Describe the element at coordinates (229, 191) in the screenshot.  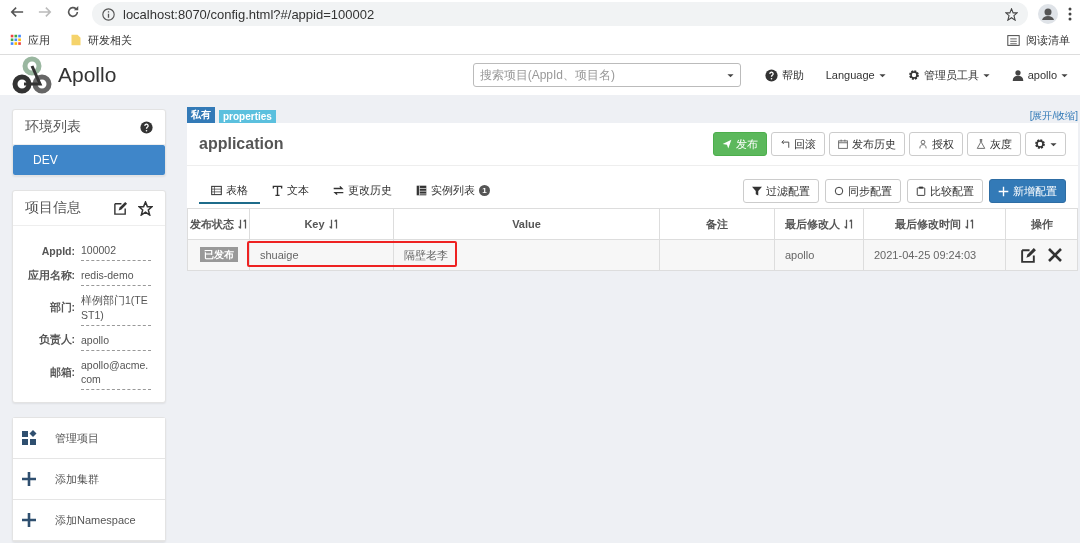
I see `tab: 表格` at that location.